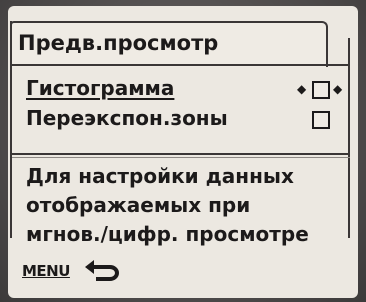 The height and width of the screenshot is (302, 366). Describe the element at coordinates (11, 129) in the screenshot. I see `panel-border-left` at that location.